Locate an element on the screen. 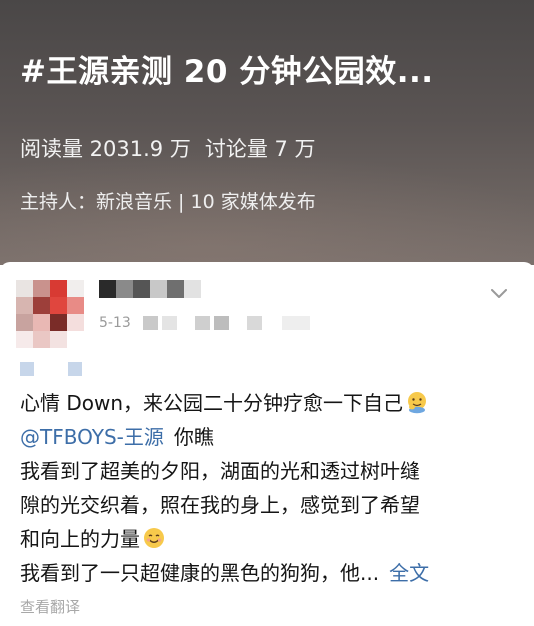 The image size is (534, 626). mention-link: @TFBOYS-王源 is located at coordinates (92, 437).